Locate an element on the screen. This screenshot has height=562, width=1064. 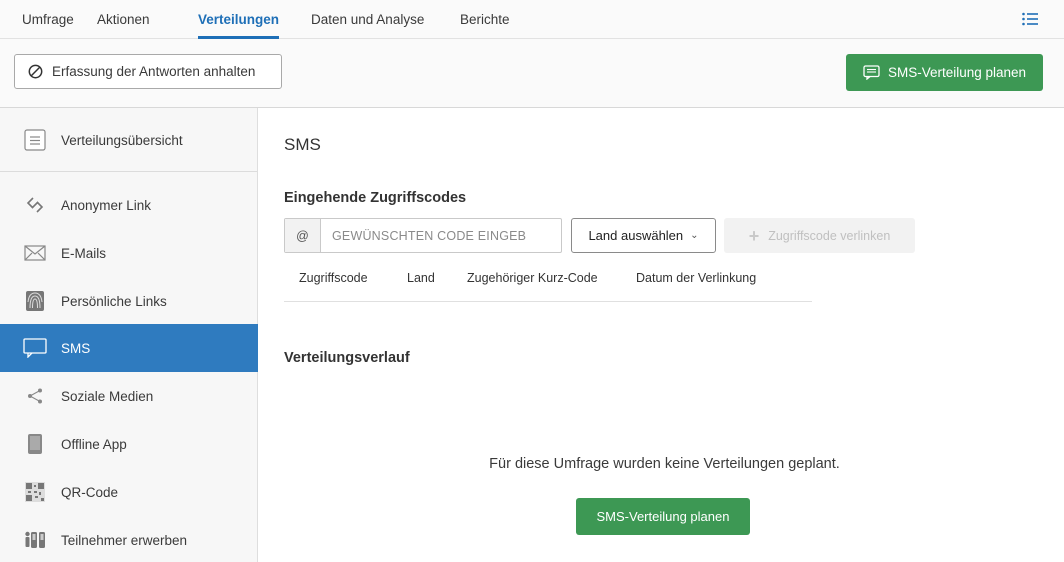
stop-collecting-responses-button: Erfassung der Antworten anhalten is located at coordinates (148, 71).